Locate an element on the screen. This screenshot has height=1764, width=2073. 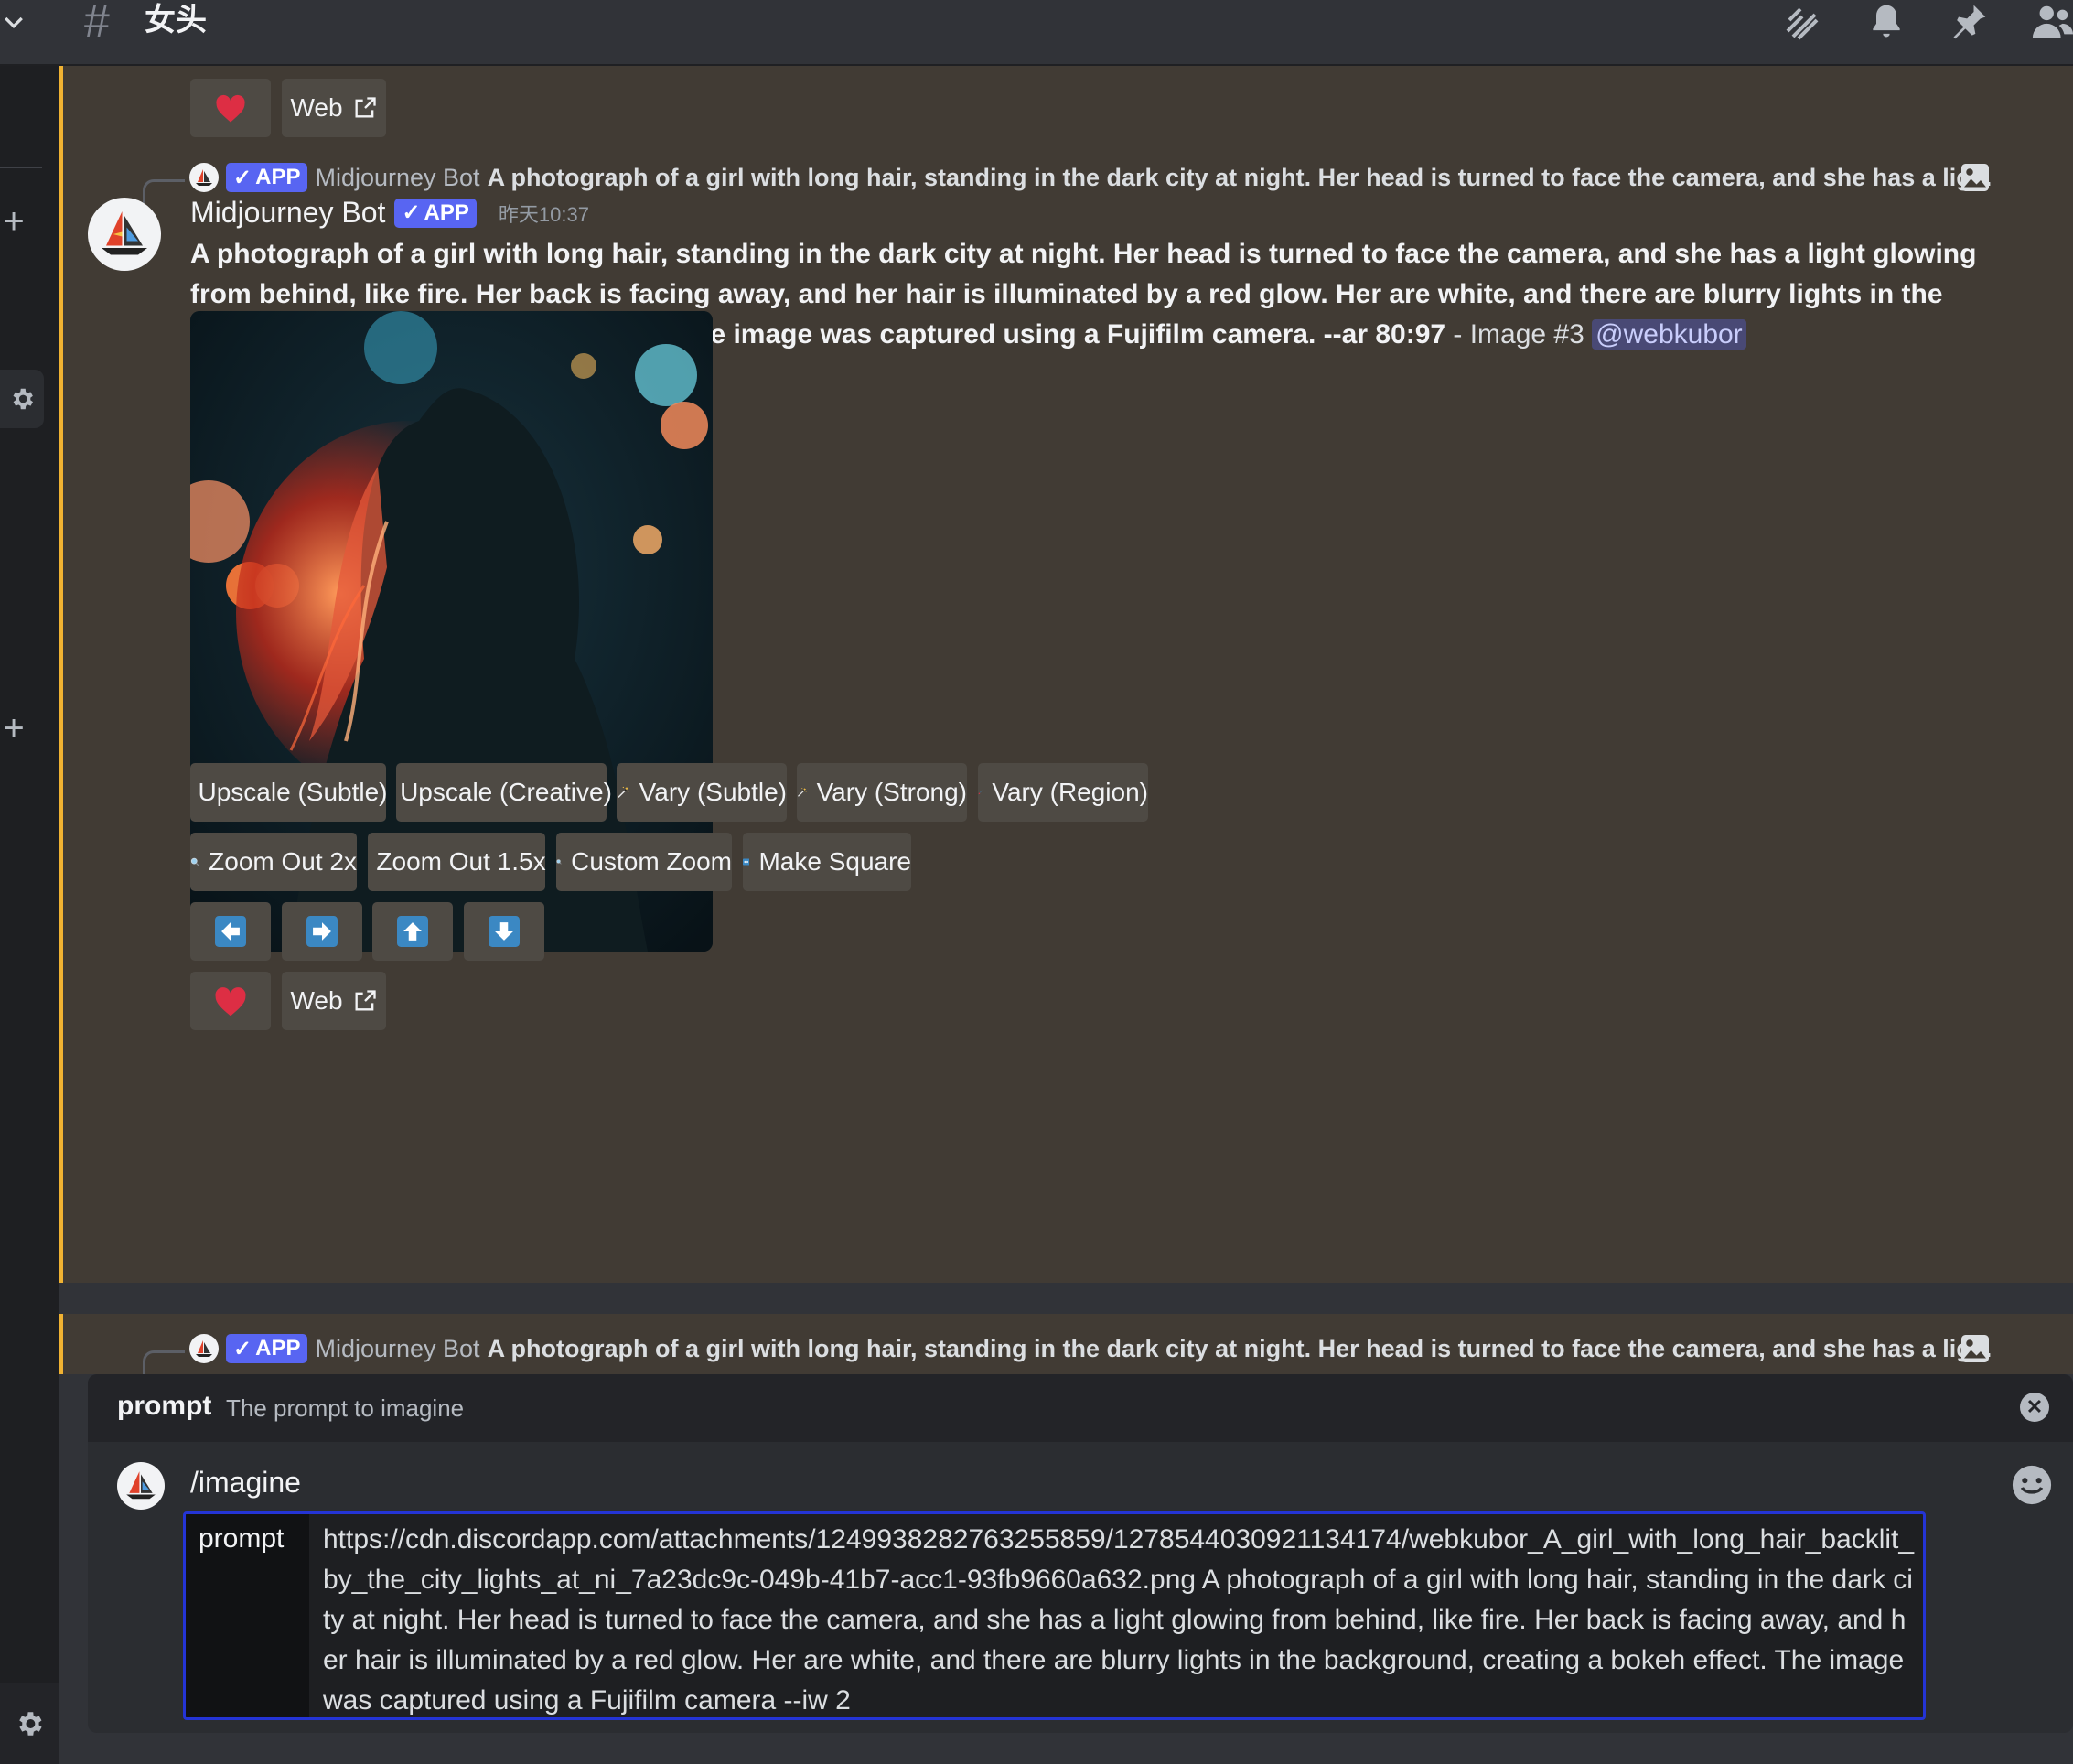
zoom-out-2x-button: Zoom Out 2x is located at coordinates (273, 862).